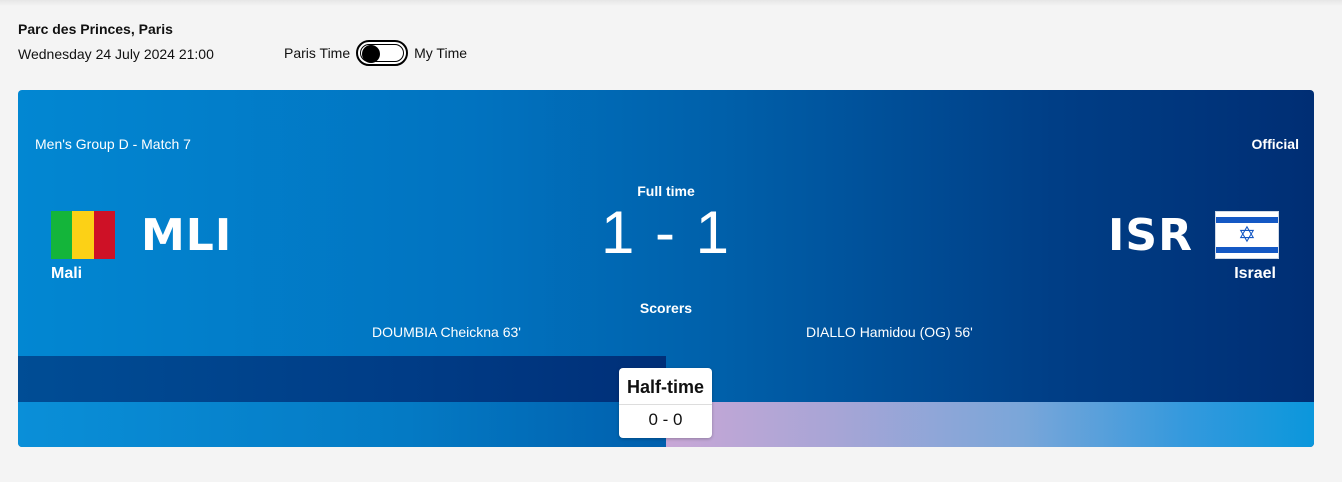  I want to click on venue: Parc des Princes, Paris, so click(95, 29).